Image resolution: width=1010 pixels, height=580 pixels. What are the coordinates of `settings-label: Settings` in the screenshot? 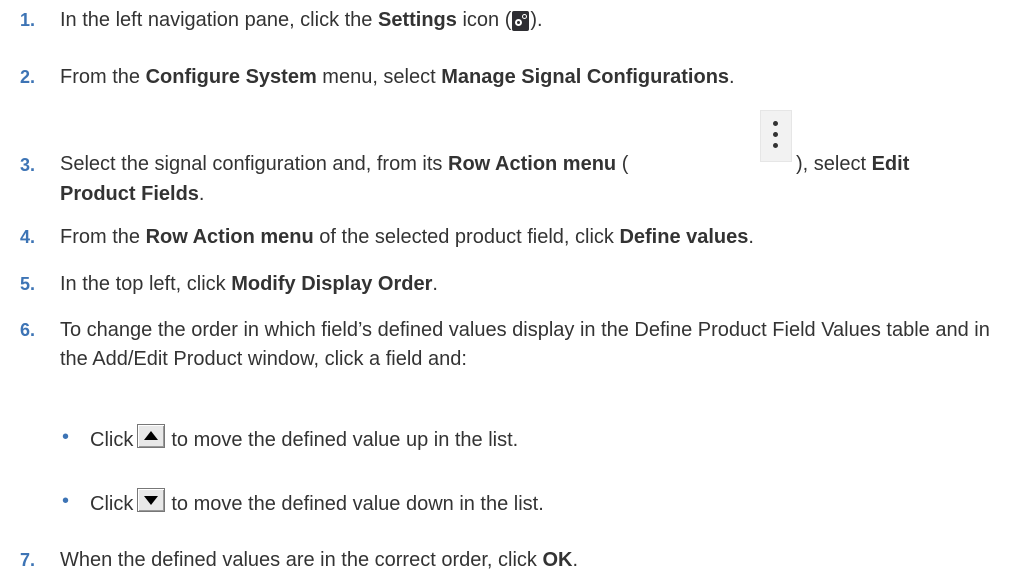 It's located at (417, 20).